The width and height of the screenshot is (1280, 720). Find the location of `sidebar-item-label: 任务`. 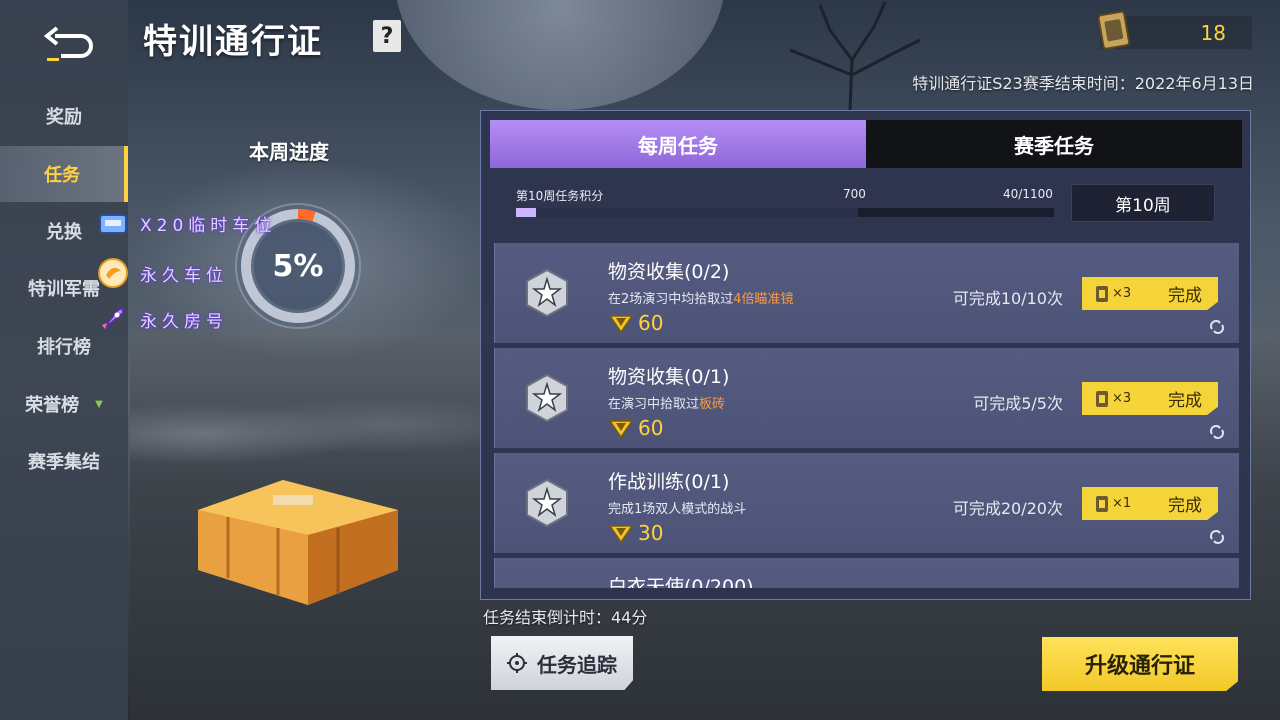

sidebar-item-label: 任务 is located at coordinates (62, 175).